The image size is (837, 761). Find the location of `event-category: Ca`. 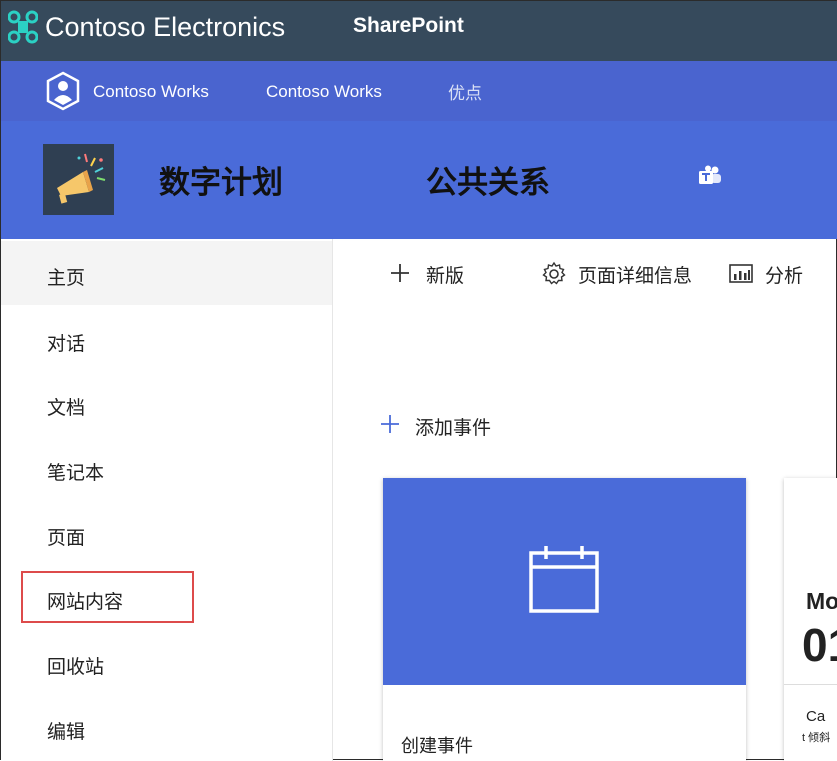

event-category: Ca is located at coordinates (816, 716).